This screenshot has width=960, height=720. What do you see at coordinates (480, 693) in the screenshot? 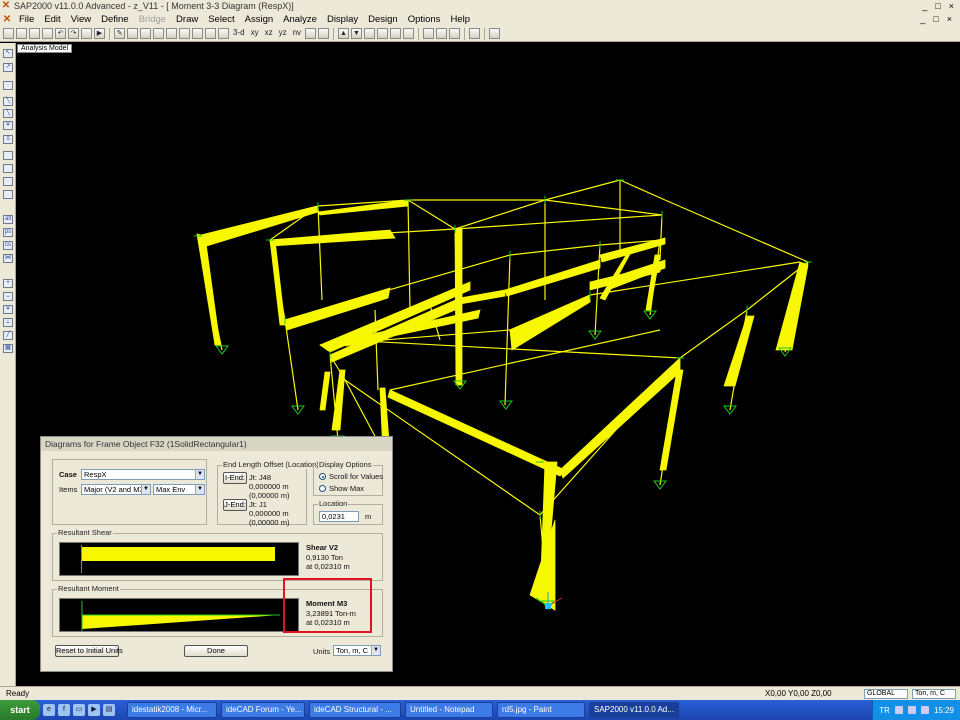
I see `status-bar: Ready X0,00 Y0,00 Z0,00 GLOBAL Ton, m, C` at bounding box center [480, 693].